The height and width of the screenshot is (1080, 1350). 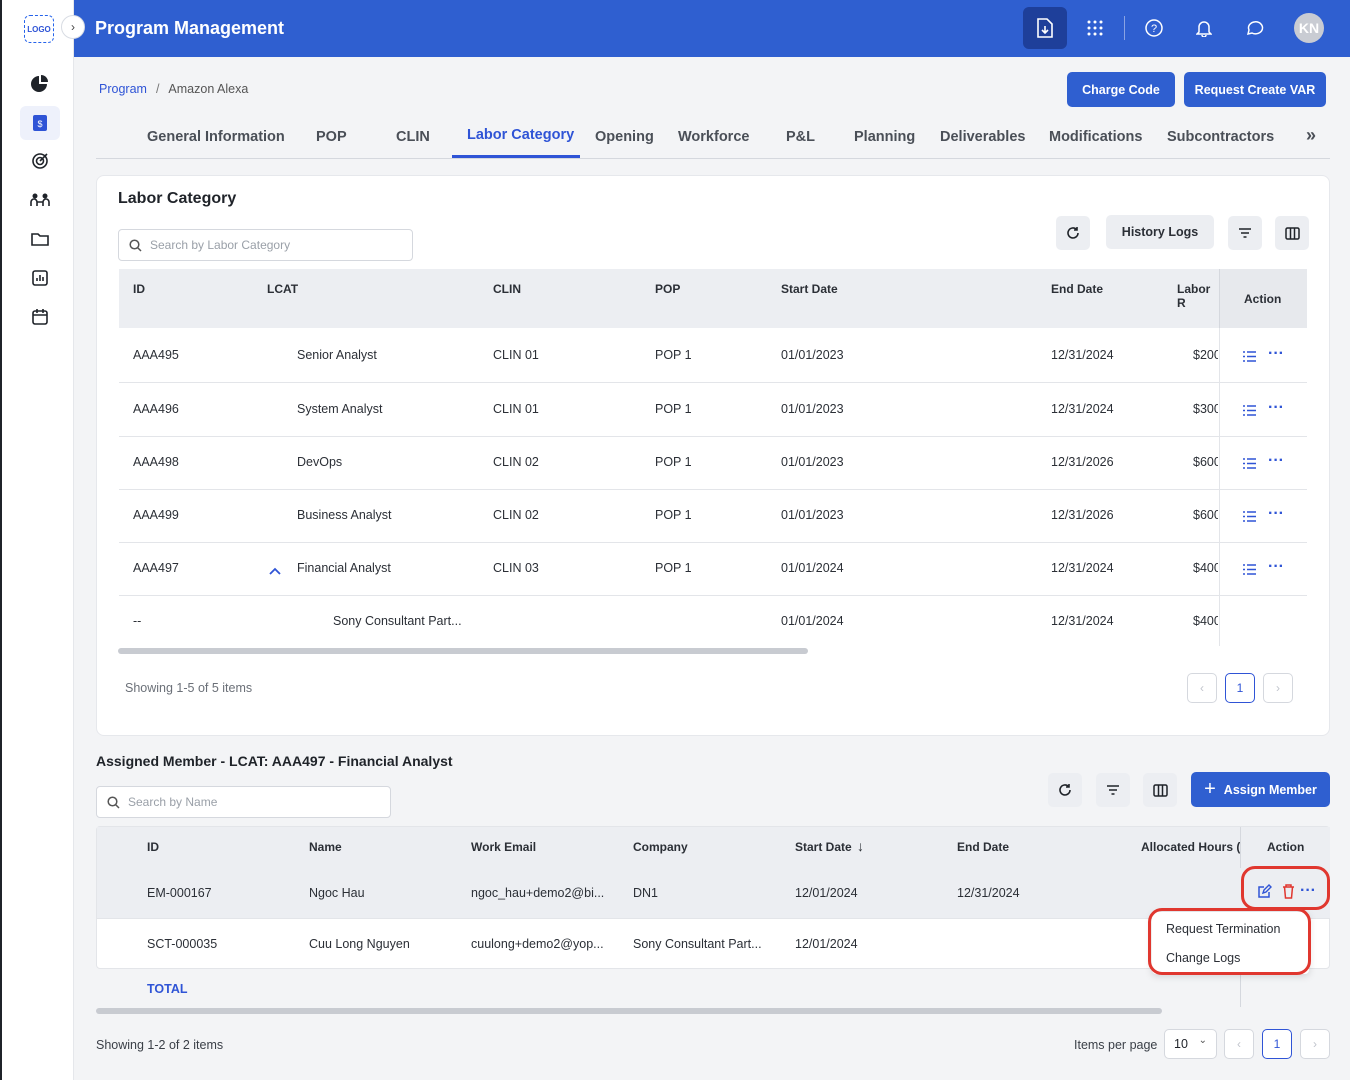 What do you see at coordinates (40, 278) in the screenshot?
I see `report-chart-icon` at bounding box center [40, 278].